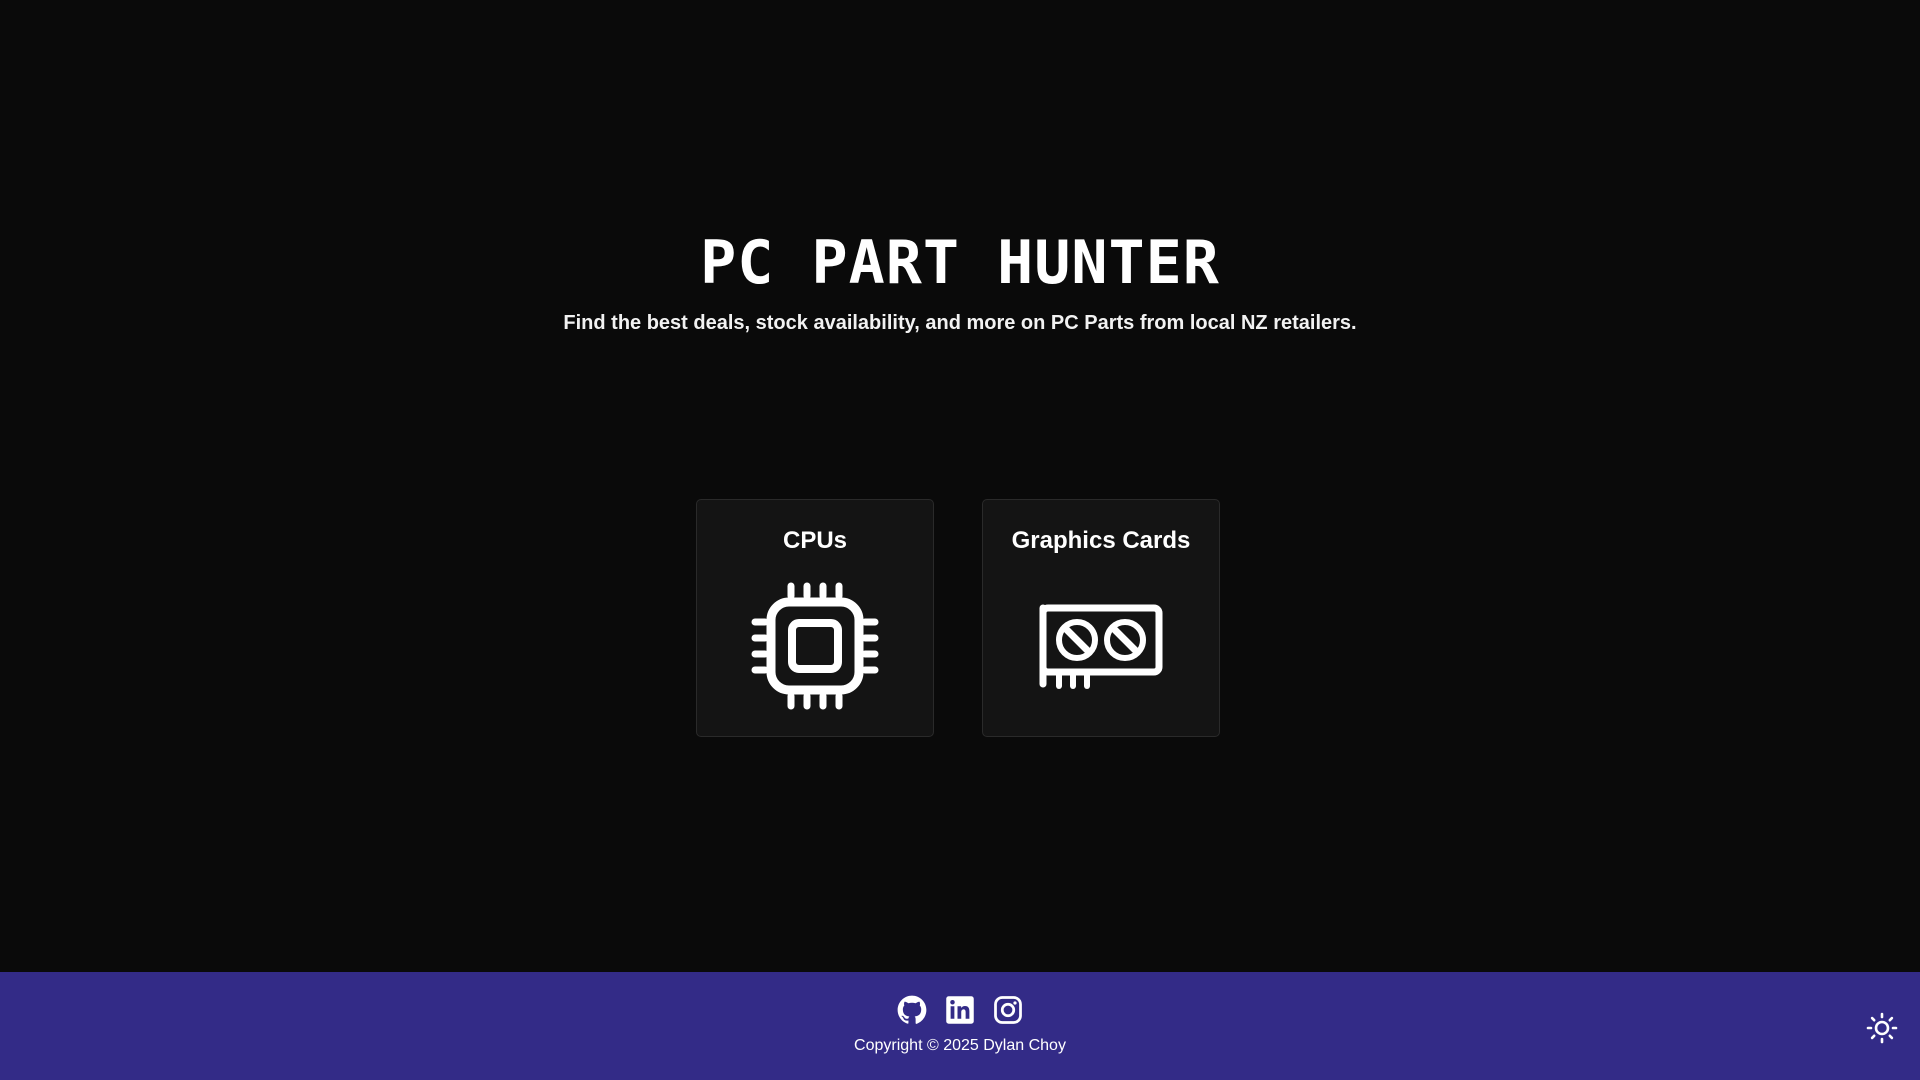  What do you see at coordinates (1101, 540) in the screenshot?
I see `category-card-label: Graphics Cards` at bounding box center [1101, 540].